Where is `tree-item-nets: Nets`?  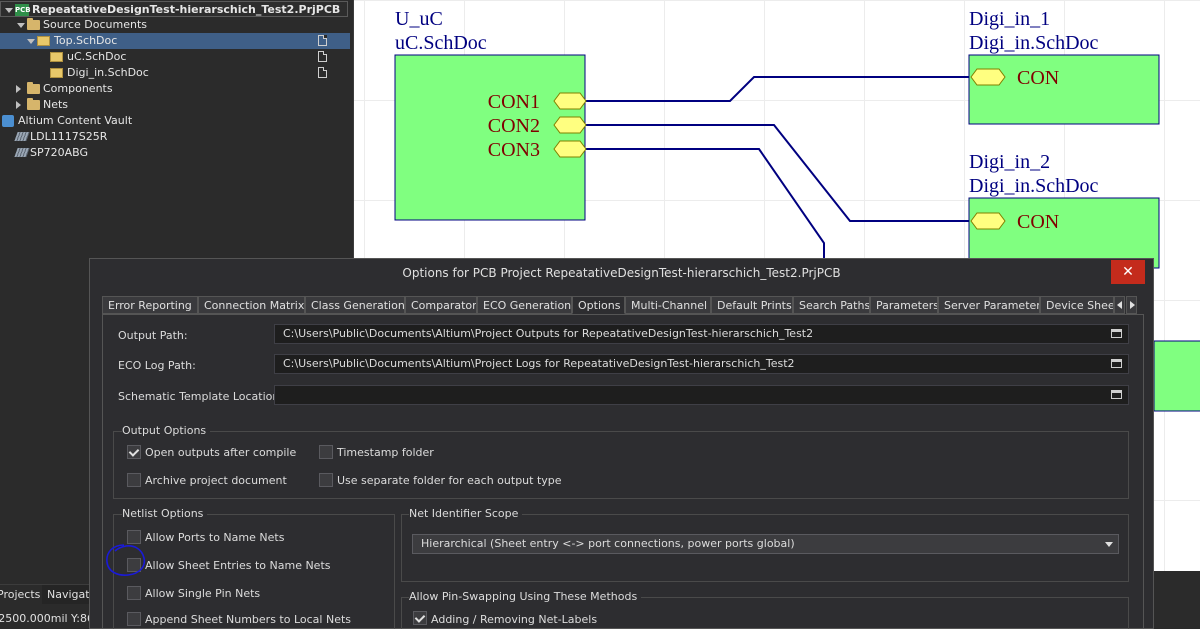
tree-item-nets: Nets is located at coordinates (175, 105).